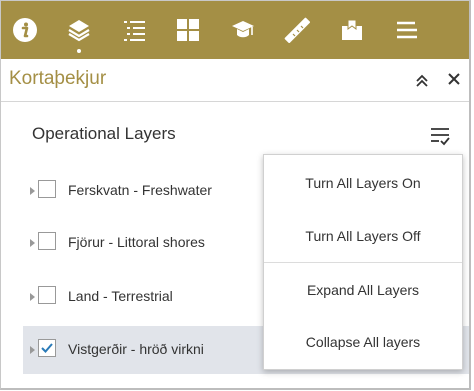  I want to click on measure-button, so click(297, 30).